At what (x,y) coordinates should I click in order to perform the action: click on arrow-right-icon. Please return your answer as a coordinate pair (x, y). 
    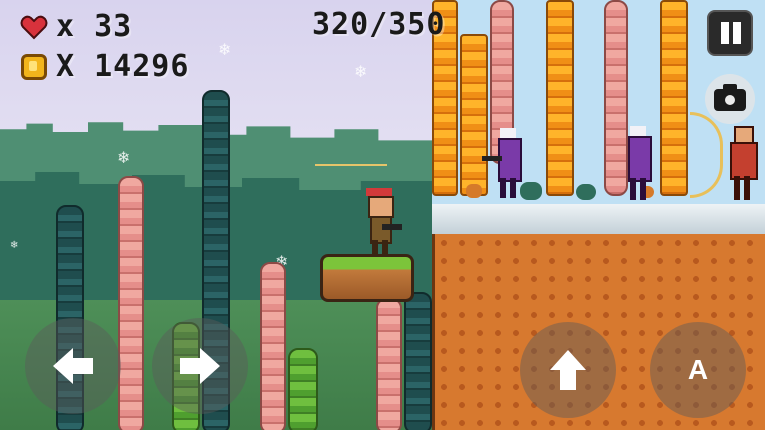
    Looking at the image, I should click on (200, 366).